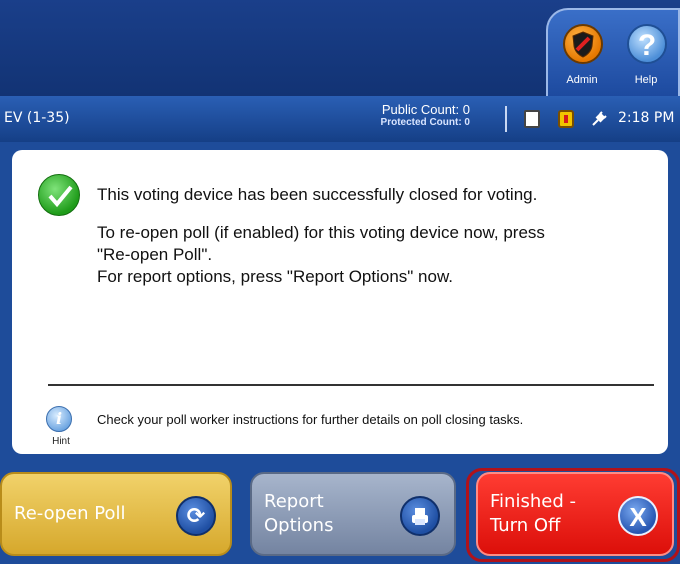  I want to click on tab-admin: Admin, so click(582, 56).